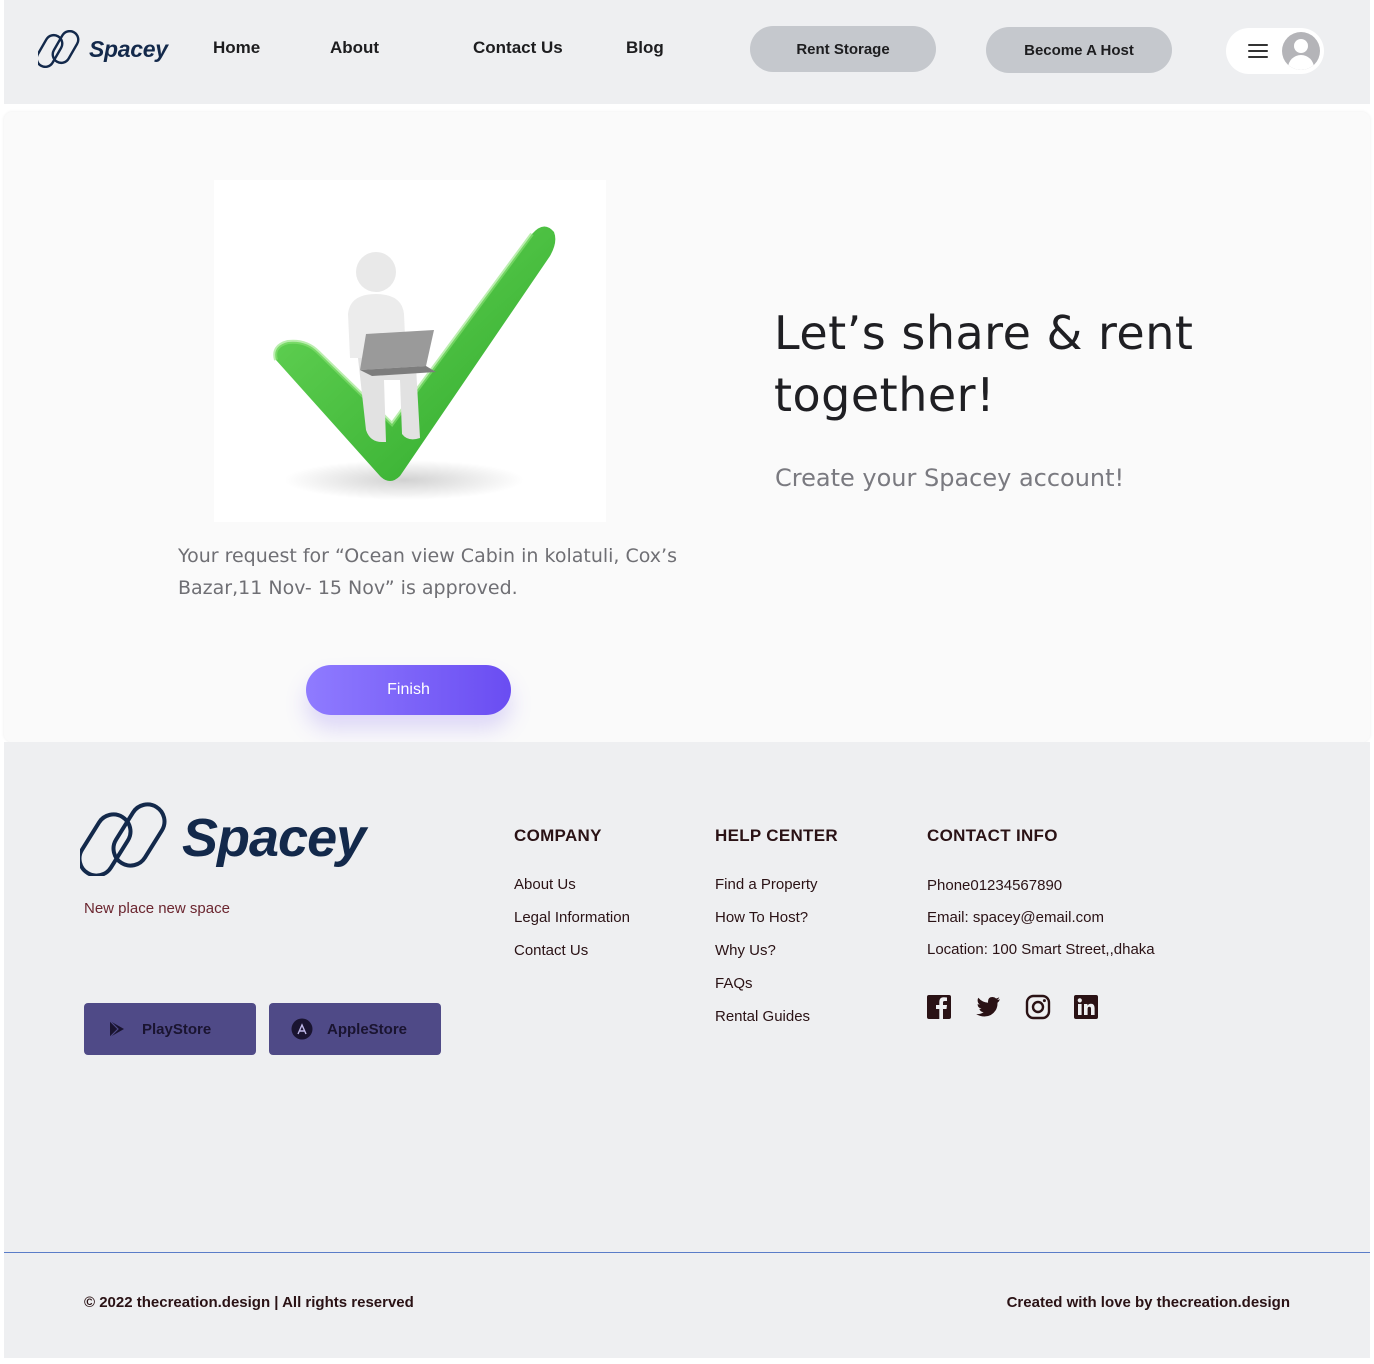 Image resolution: width=1374 pixels, height=1364 pixels. What do you see at coordinates (1041, 949) in the screenshot?
I see `contact-location: Location: 100 Smart Street,,dhaka` at bounding box center [1041, 949].